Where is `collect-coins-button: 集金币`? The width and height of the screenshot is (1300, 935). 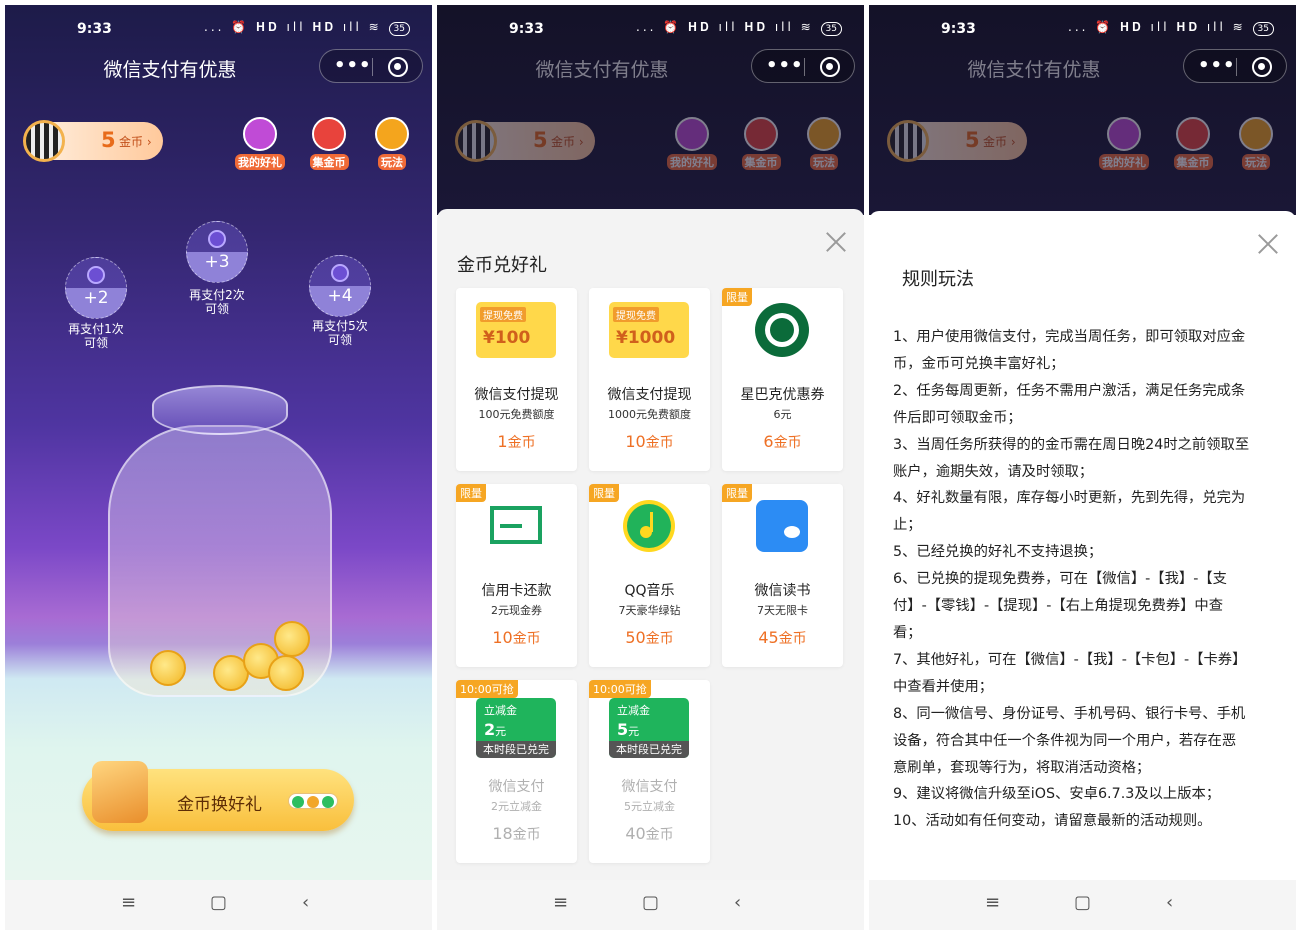 collect-coins-button: 集金币 is located at coordinates (329, 143).